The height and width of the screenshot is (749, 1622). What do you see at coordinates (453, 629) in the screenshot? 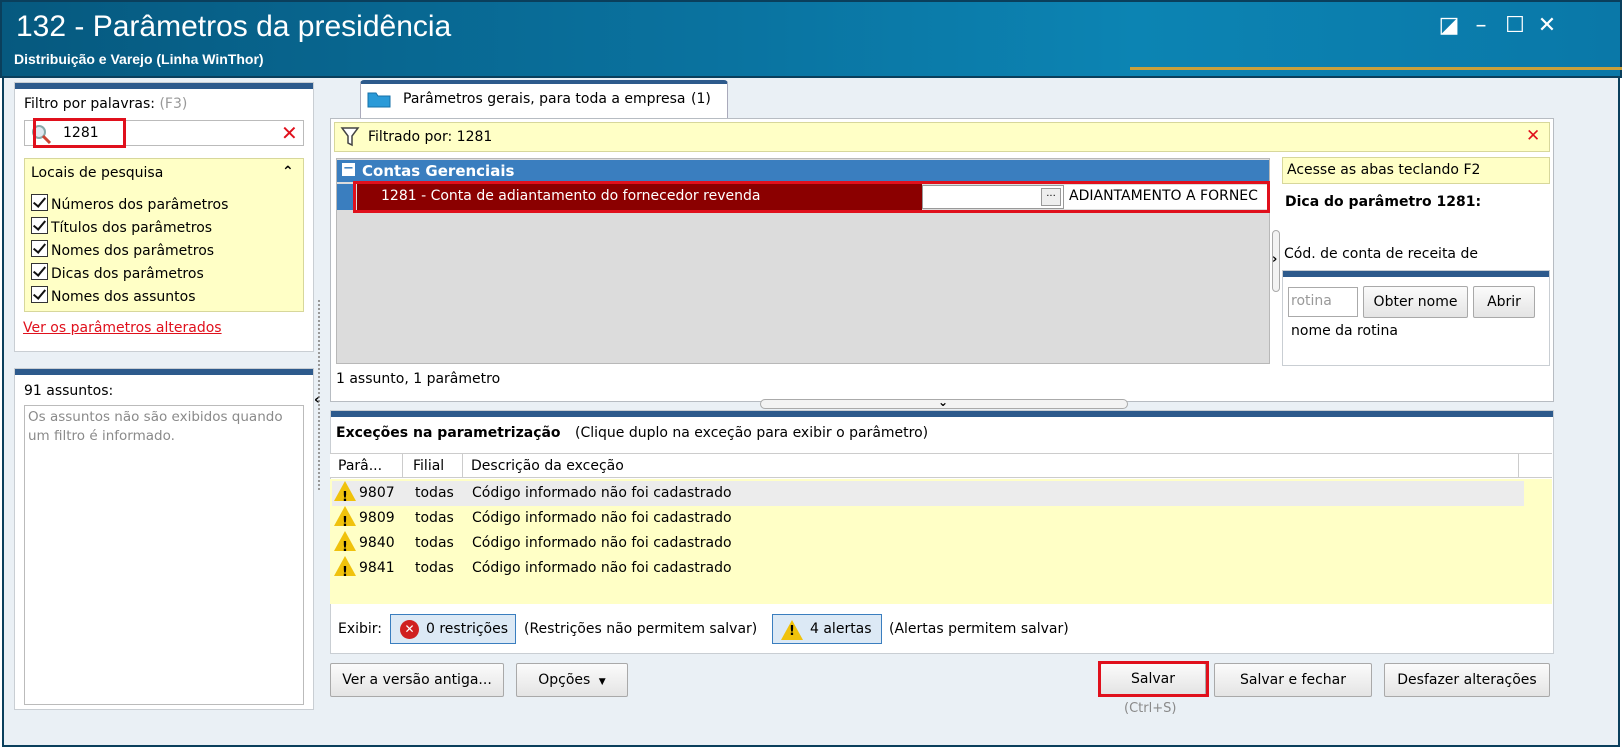
I see `restricoes-button: ✕ 0 restrições` at bounding box center [453, 629].